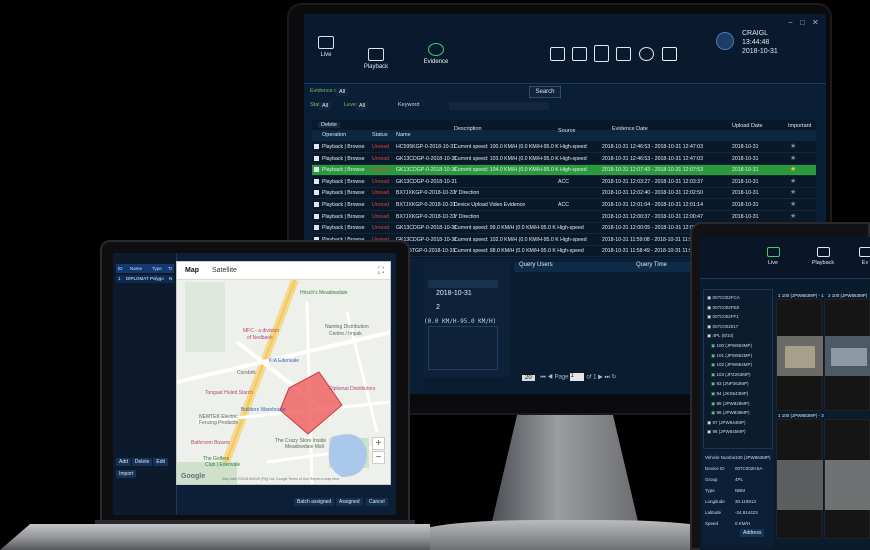 The width and height of the screenshot is (870, 550). I want to click on alarm-bell-icon, so click(669, 54).